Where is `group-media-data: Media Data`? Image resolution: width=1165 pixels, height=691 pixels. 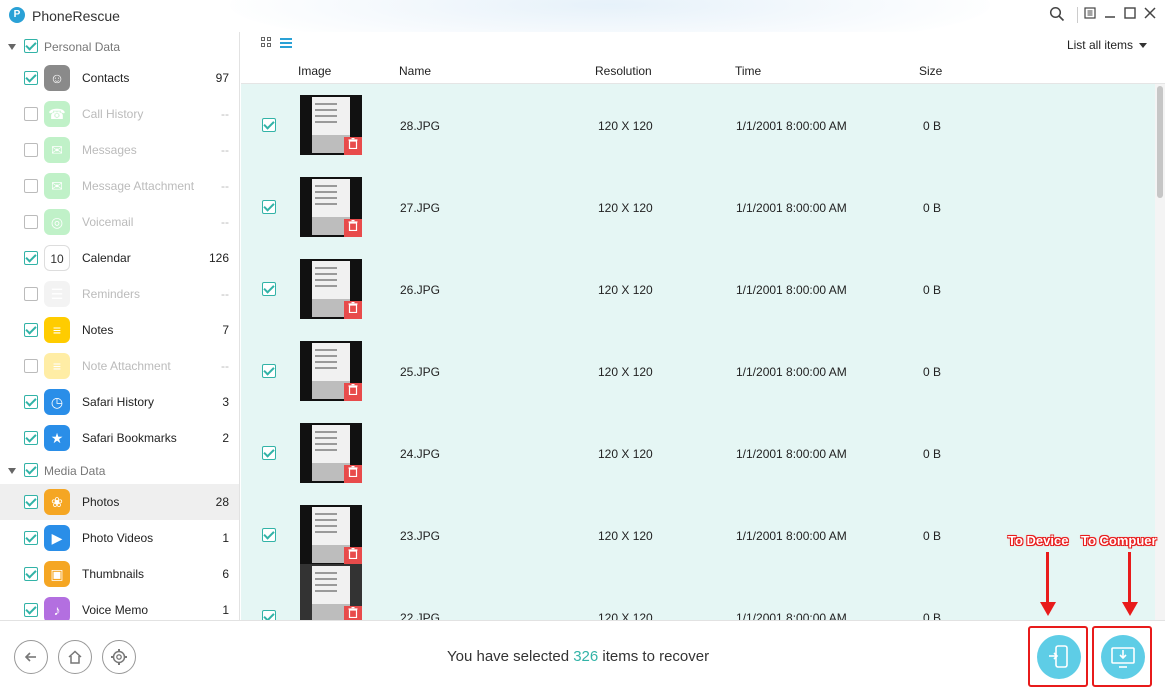 group-media-data: Media Data is located at coordinates (119, 470).